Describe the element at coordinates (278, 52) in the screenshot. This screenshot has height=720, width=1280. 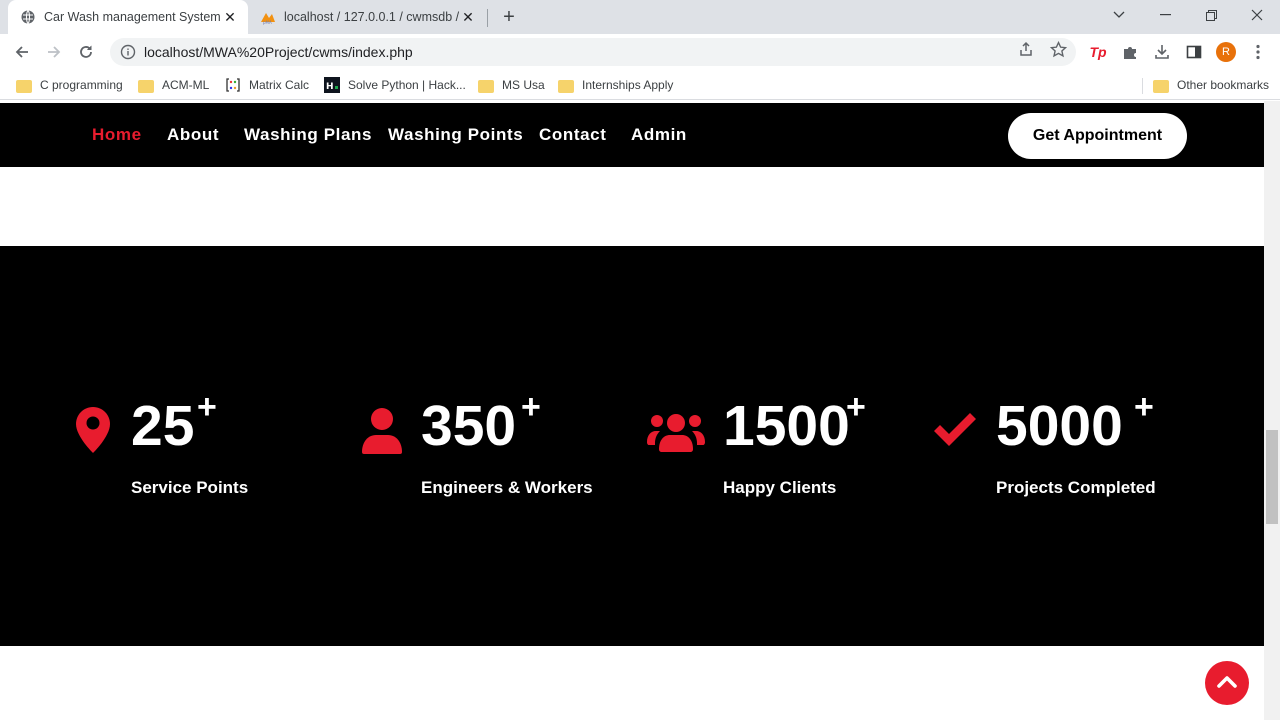
I see `url-text: localhost/MWA%20Project/cwms/index.php` at that location.